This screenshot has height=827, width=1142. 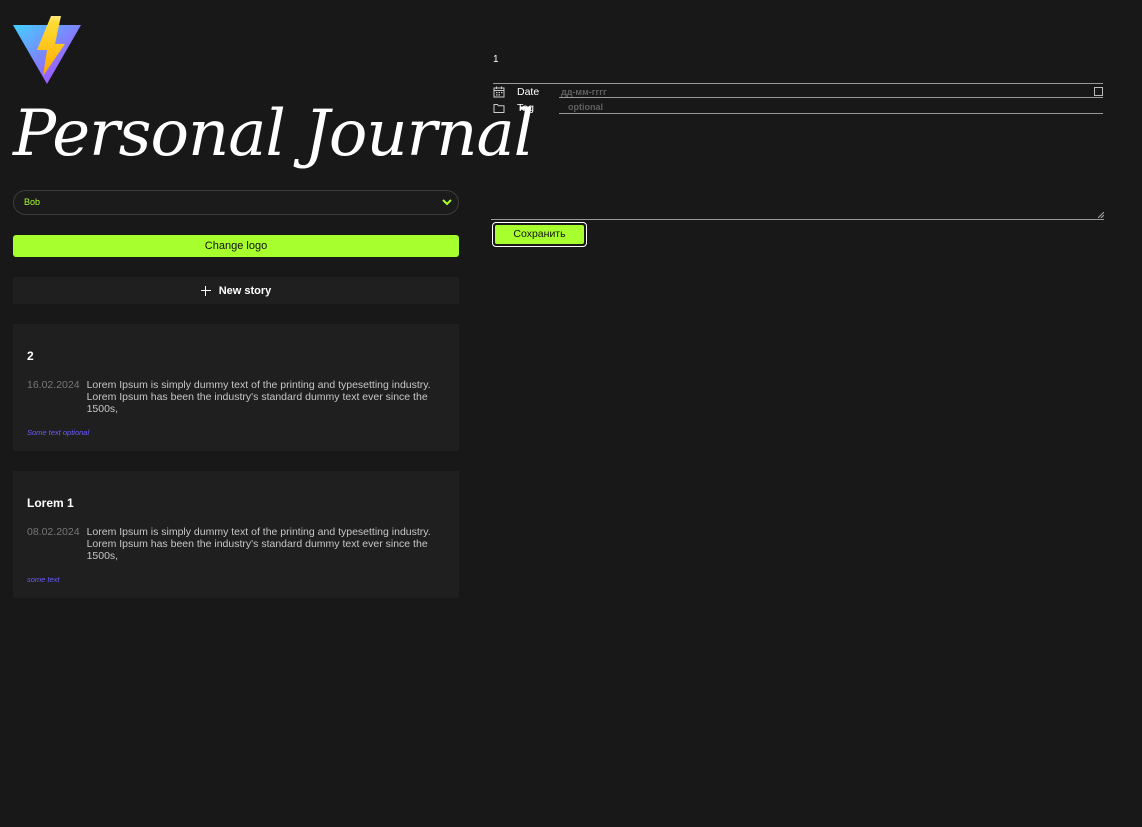 What do you see at coordinates (245, 290) in the screenshot?
I see `new-story-label: New story` at bounding box center [245, 290].